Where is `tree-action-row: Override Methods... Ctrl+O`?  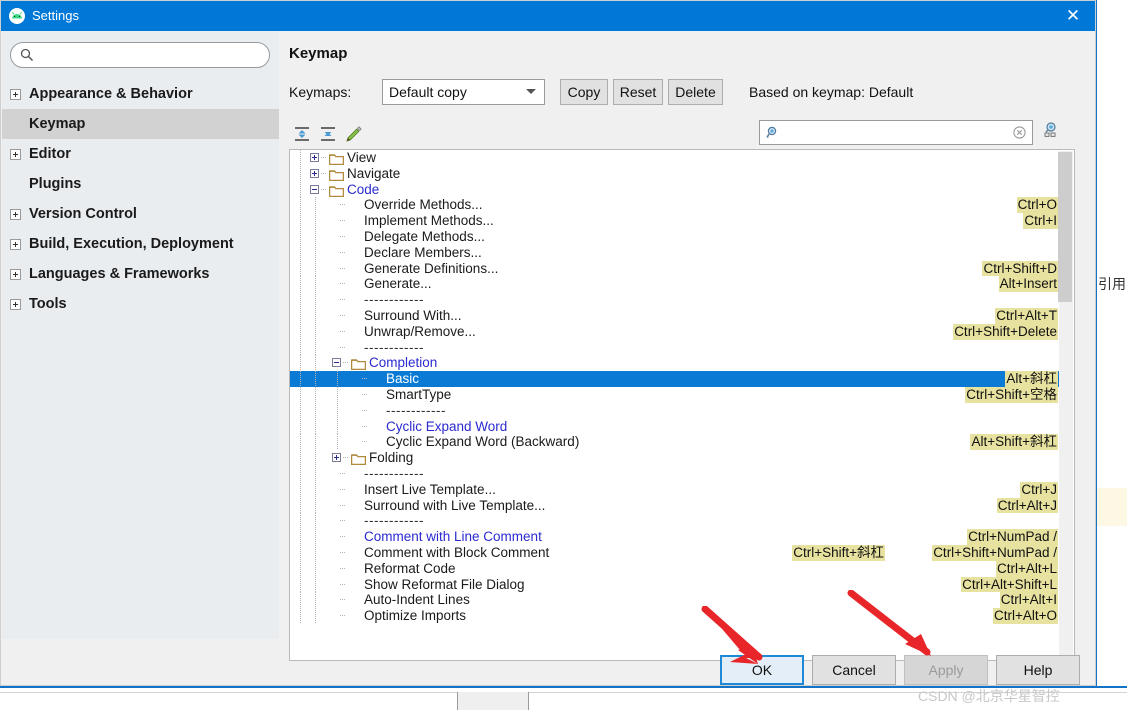 tree-action-row: Override Methods... Ctrl+O is located at coordinates (675, 205).